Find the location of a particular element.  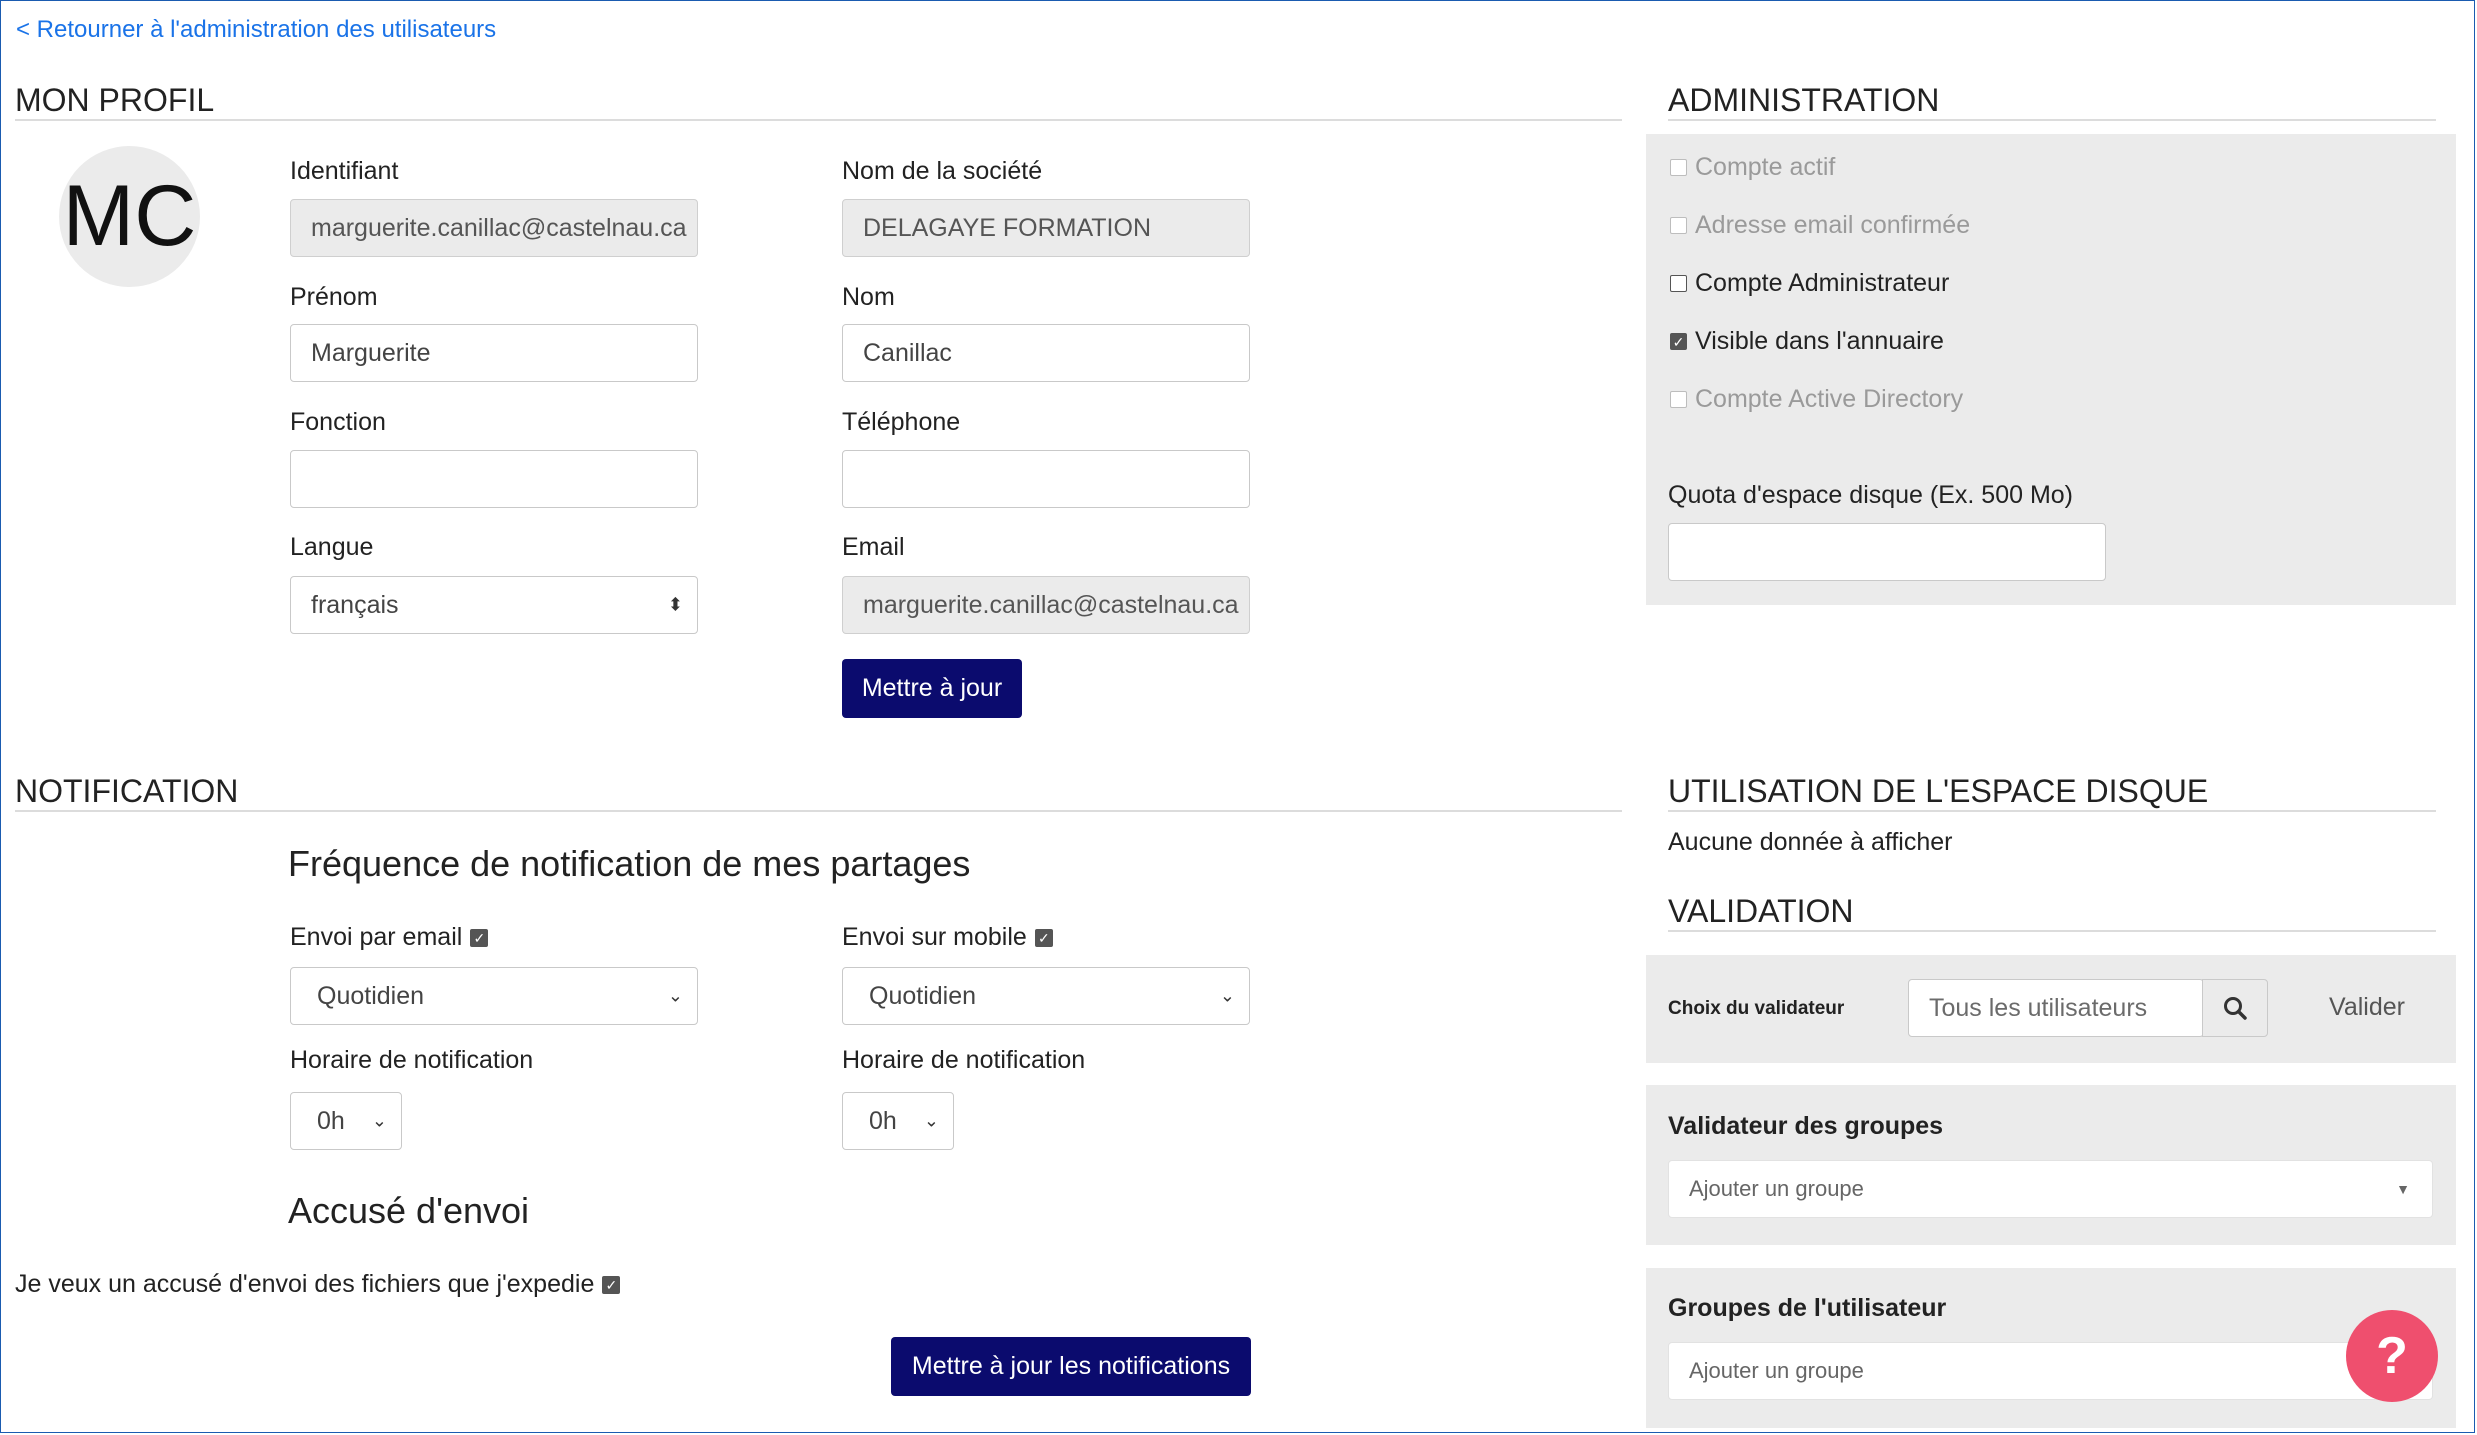

email-field: marguerite.canillac@castelnau.ca is located at coordinates (1046, 605).